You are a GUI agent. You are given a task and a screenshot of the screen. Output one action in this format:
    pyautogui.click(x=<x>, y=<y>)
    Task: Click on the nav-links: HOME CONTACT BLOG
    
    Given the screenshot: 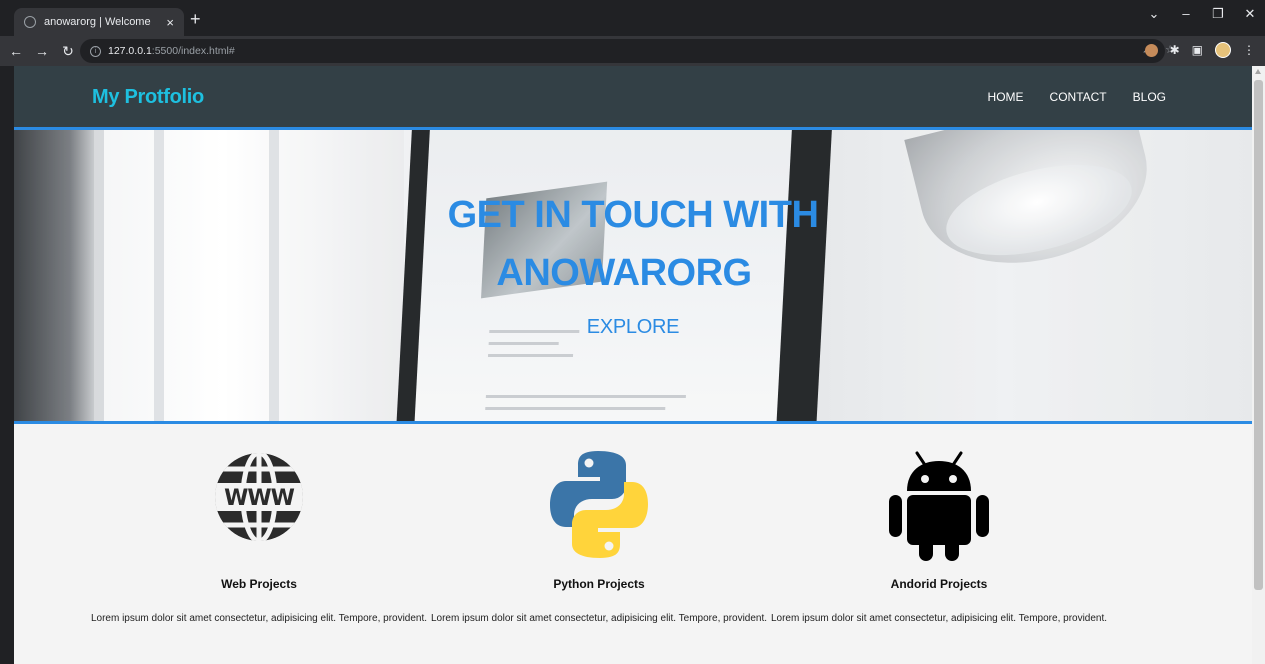 What is the action you would take?
    pyautogui.click(x=1077, y=97)
    